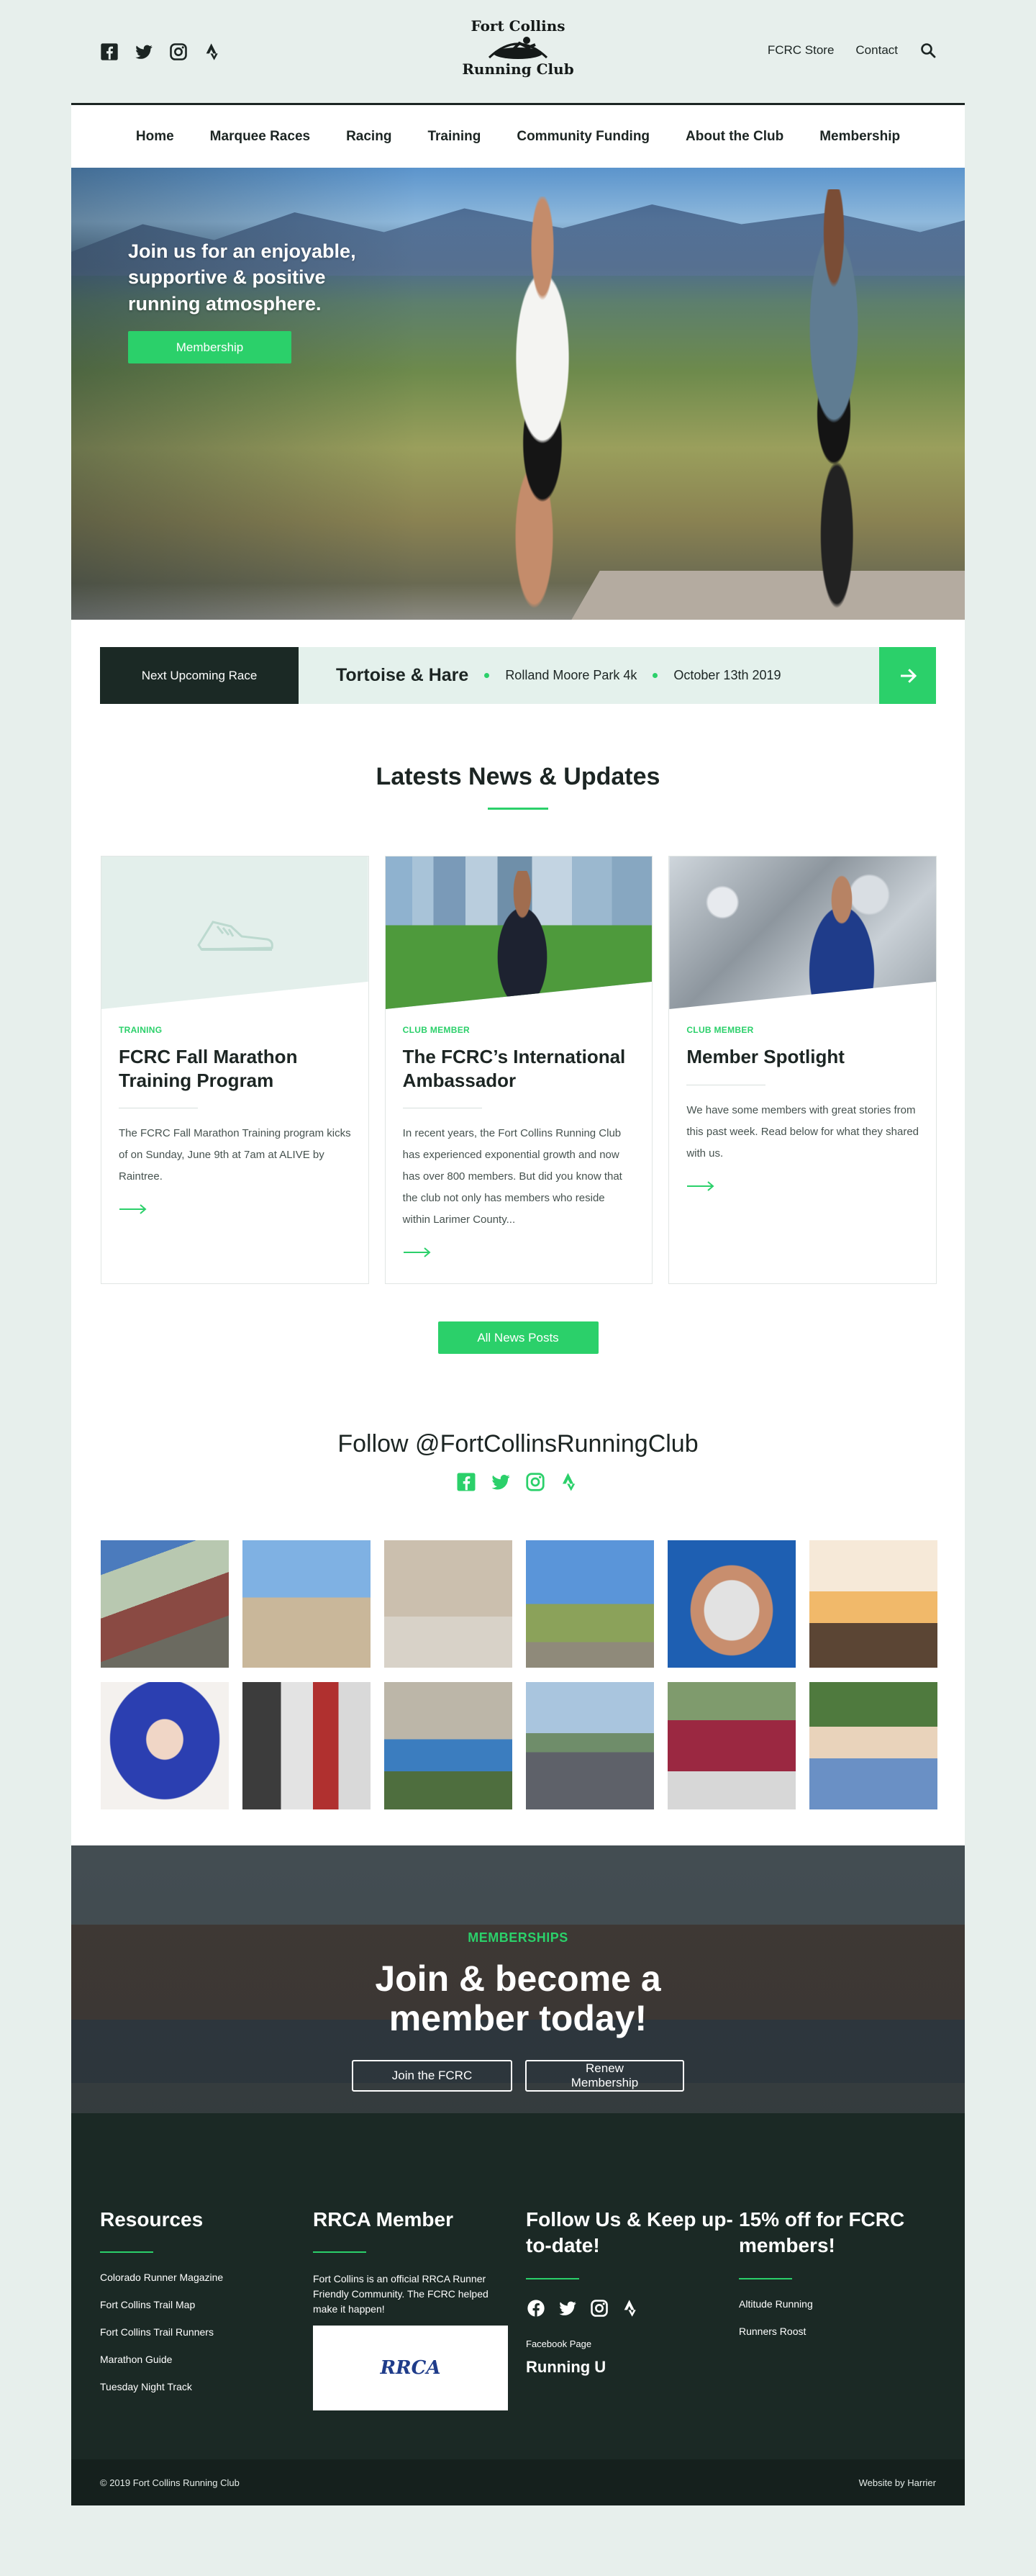 This screenshot has height=2576, width=1036. What do you see at coordinates (518, 1338) in the screenshot?
I see `all-news-button: All News Posts` at bounding box center [518, 1338].